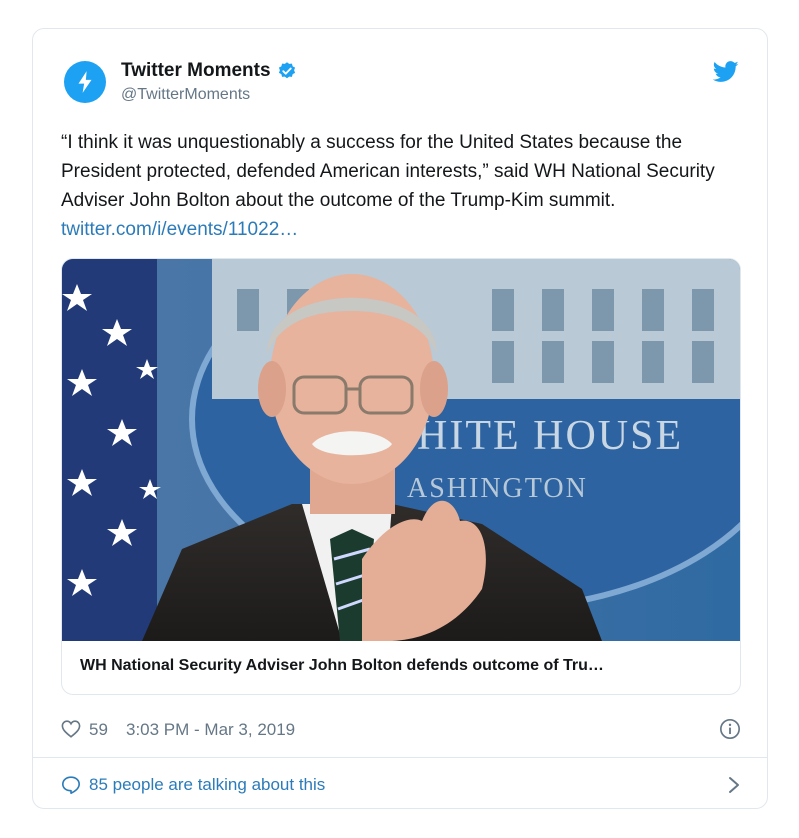 The width and height of the screenshot is (799, 838). I want to click on author-name: Twitter Moments, so click(196, 71).